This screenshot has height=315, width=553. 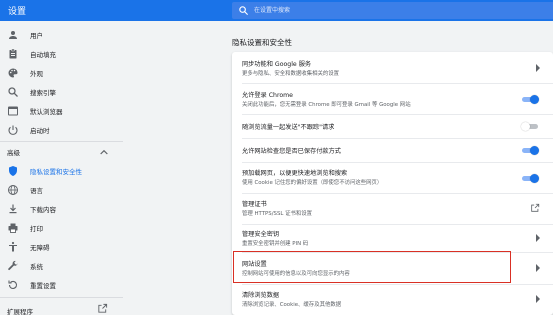 I want to click on row-title: 管理安全密钥, so click(x=261, y=234).